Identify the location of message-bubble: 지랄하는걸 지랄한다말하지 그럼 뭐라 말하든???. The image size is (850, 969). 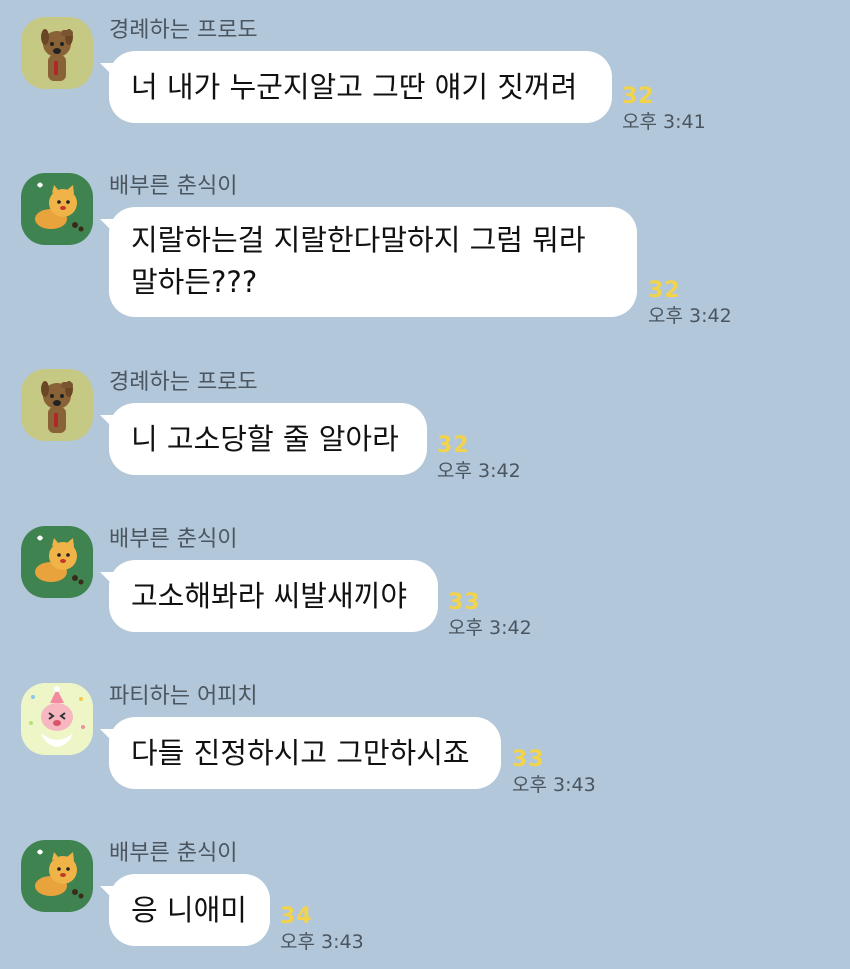
(368, 262).